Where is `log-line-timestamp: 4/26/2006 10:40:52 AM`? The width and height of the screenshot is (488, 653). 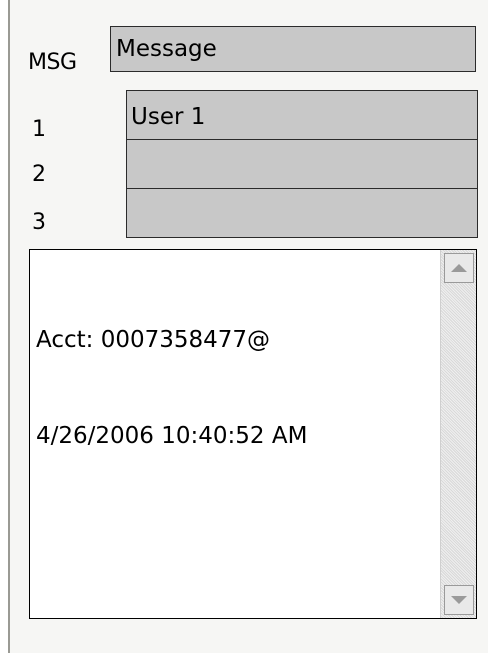 log-line-timestamp: 4/26/2006 10:40:52 AM is located at coordinates (172, 436).